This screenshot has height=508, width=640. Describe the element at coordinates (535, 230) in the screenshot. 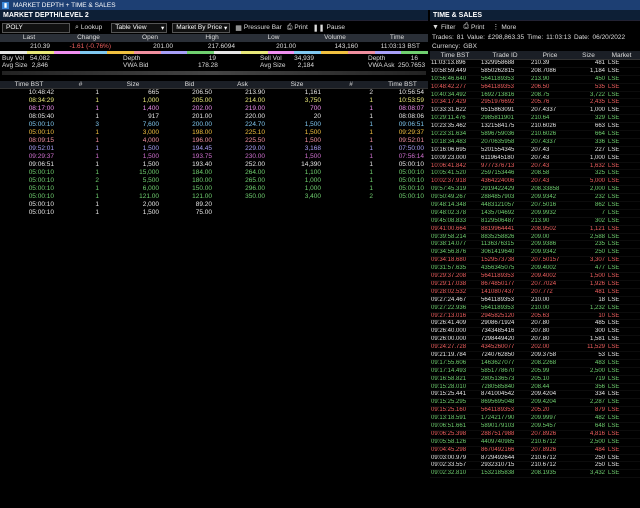

I see `trade-row: 09:41:00.664 8819964441 208.9502 1,121 LSE` at that location.